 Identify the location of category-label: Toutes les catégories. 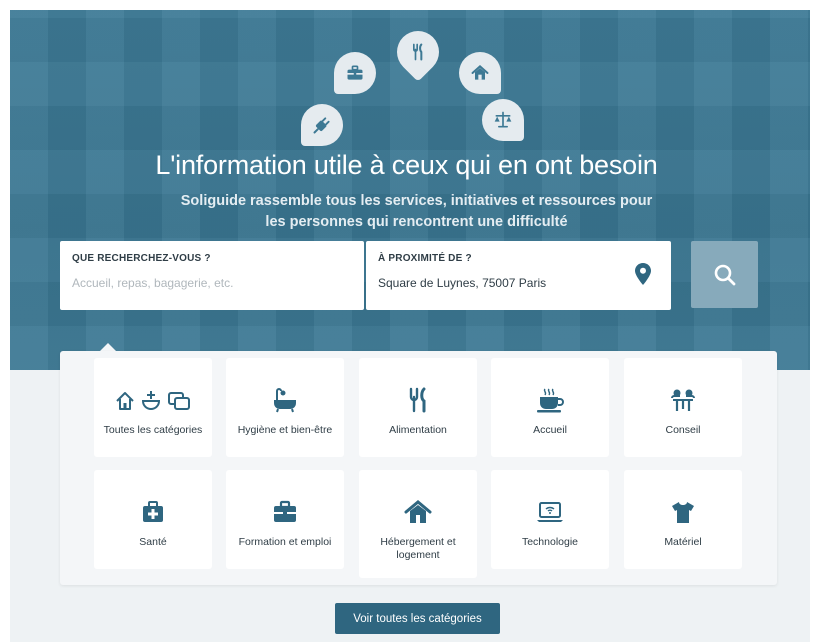
(153, 430).